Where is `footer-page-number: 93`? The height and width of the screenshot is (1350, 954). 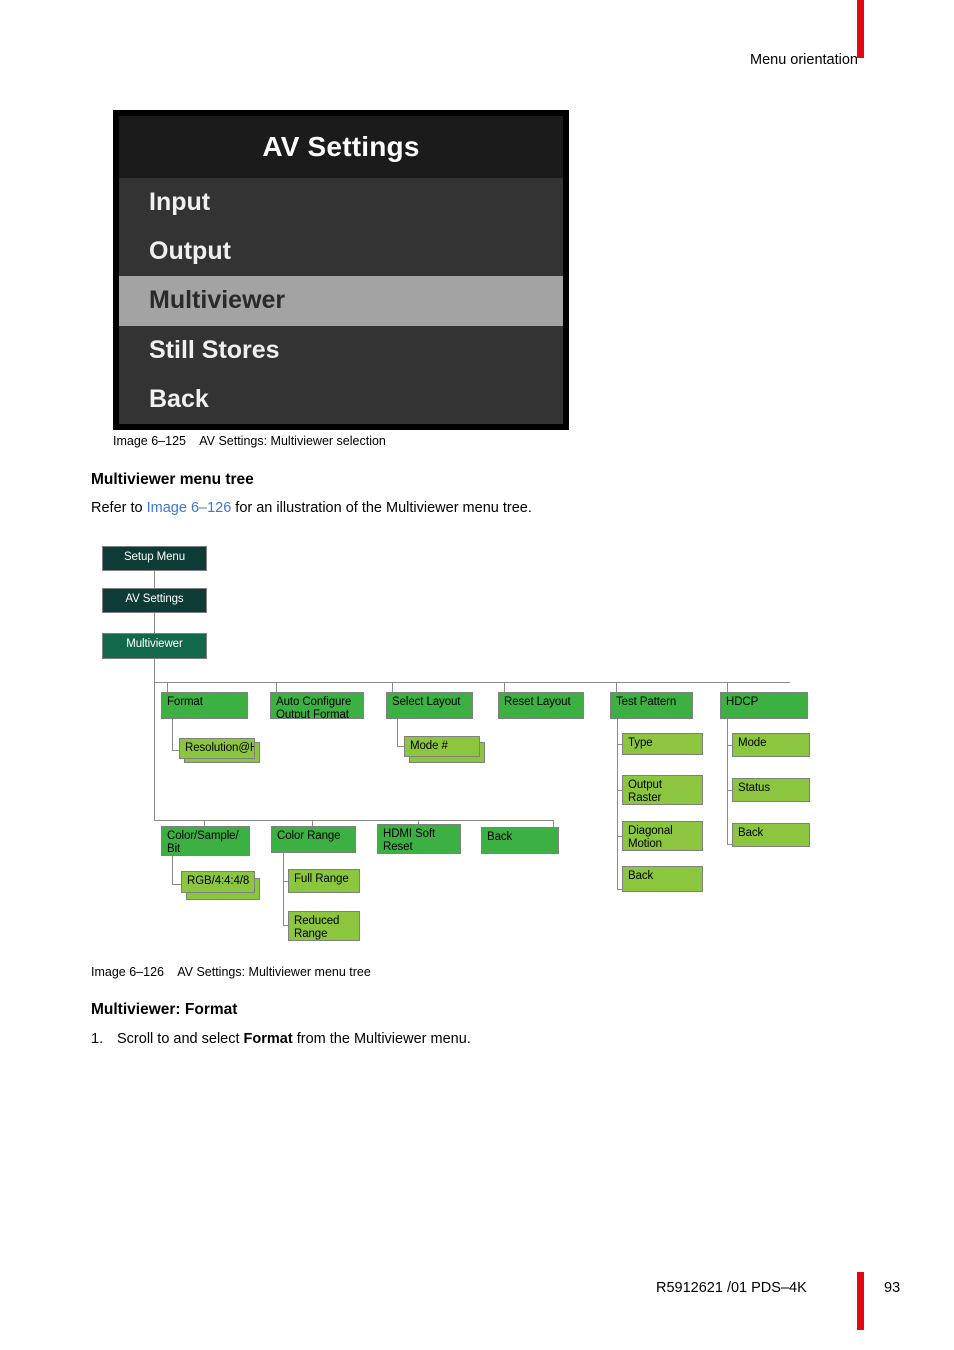 footer-page-number: 93 is located at coordinates (892, 1288).